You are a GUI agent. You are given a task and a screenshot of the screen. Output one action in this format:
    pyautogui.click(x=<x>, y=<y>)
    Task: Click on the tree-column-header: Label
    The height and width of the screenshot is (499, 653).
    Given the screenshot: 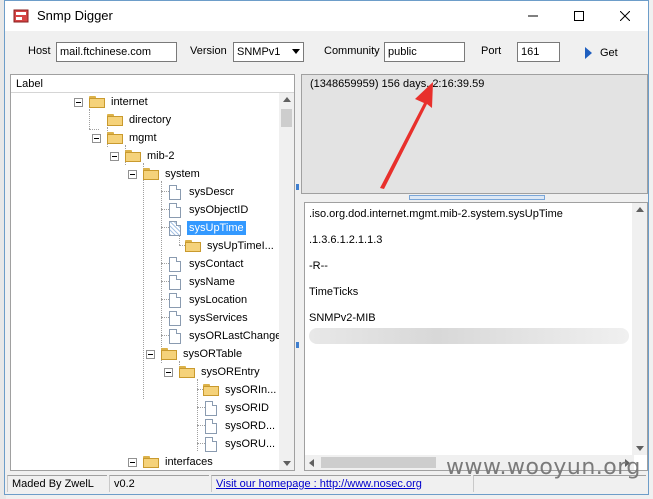 What is the action you would take?
    pyautogui.click(x=152, y=84)
    